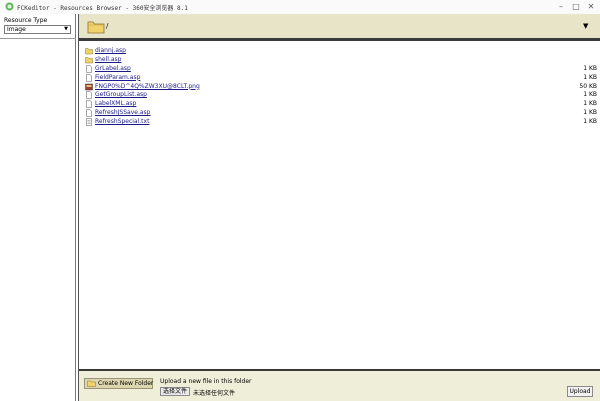  I want to click on file-row: RefreshJSSave.asp 1 KB, so click(341, 113).